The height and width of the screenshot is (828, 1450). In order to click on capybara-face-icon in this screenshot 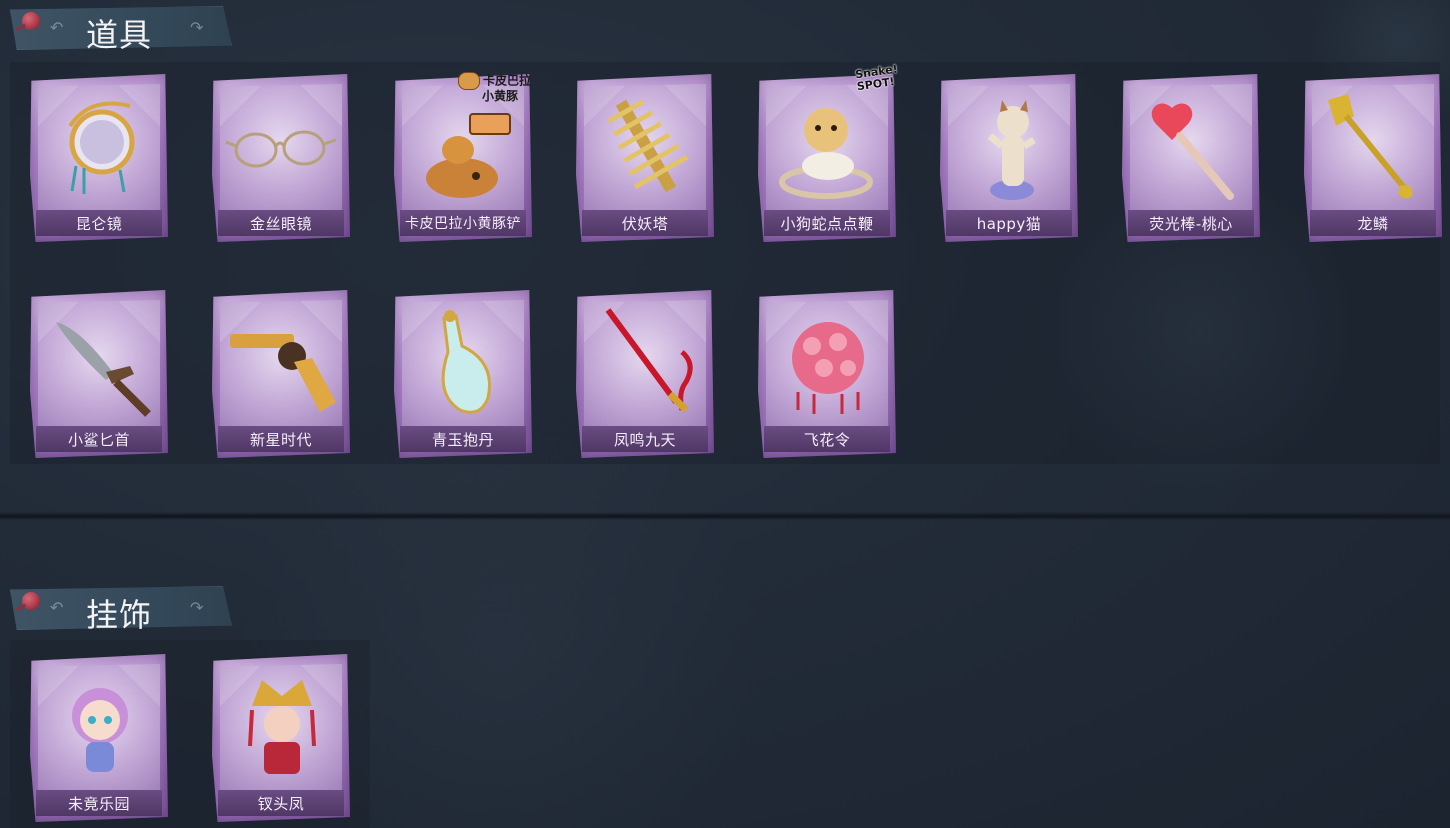, I will do `click(469, 81)`.